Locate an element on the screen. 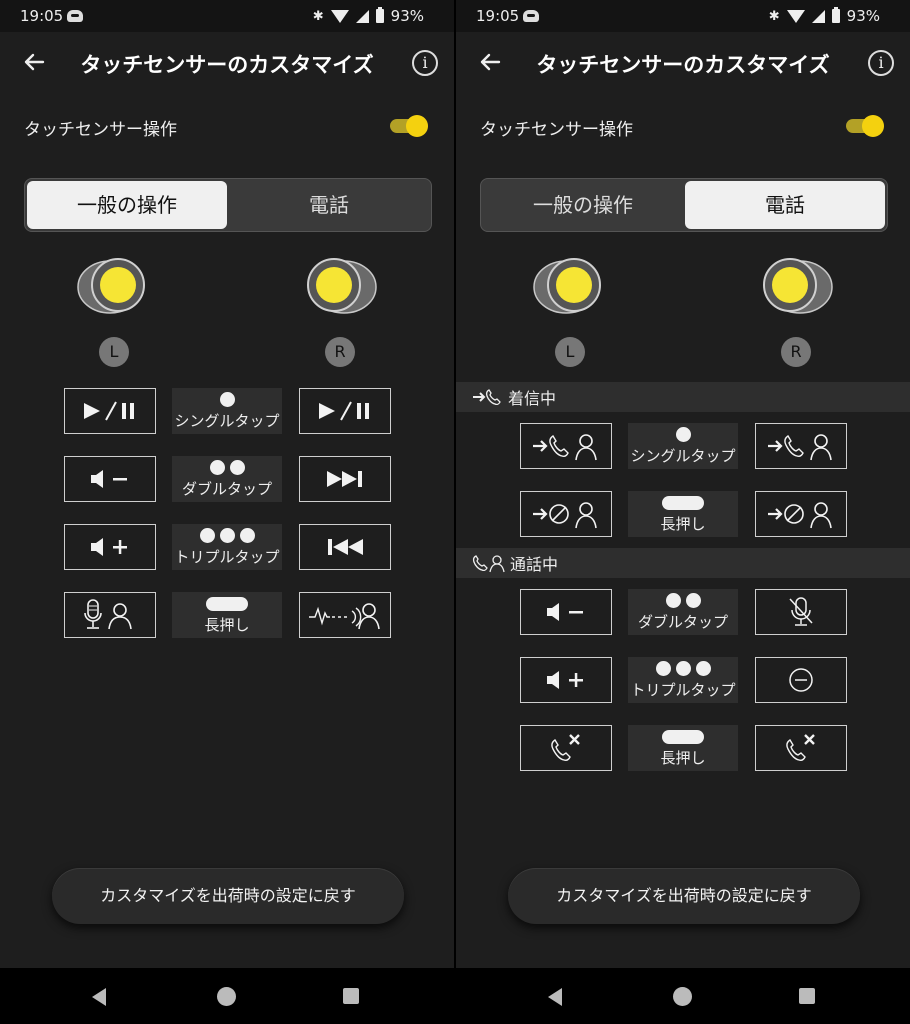  right-no-action-button is located at coordinates (801, 680).